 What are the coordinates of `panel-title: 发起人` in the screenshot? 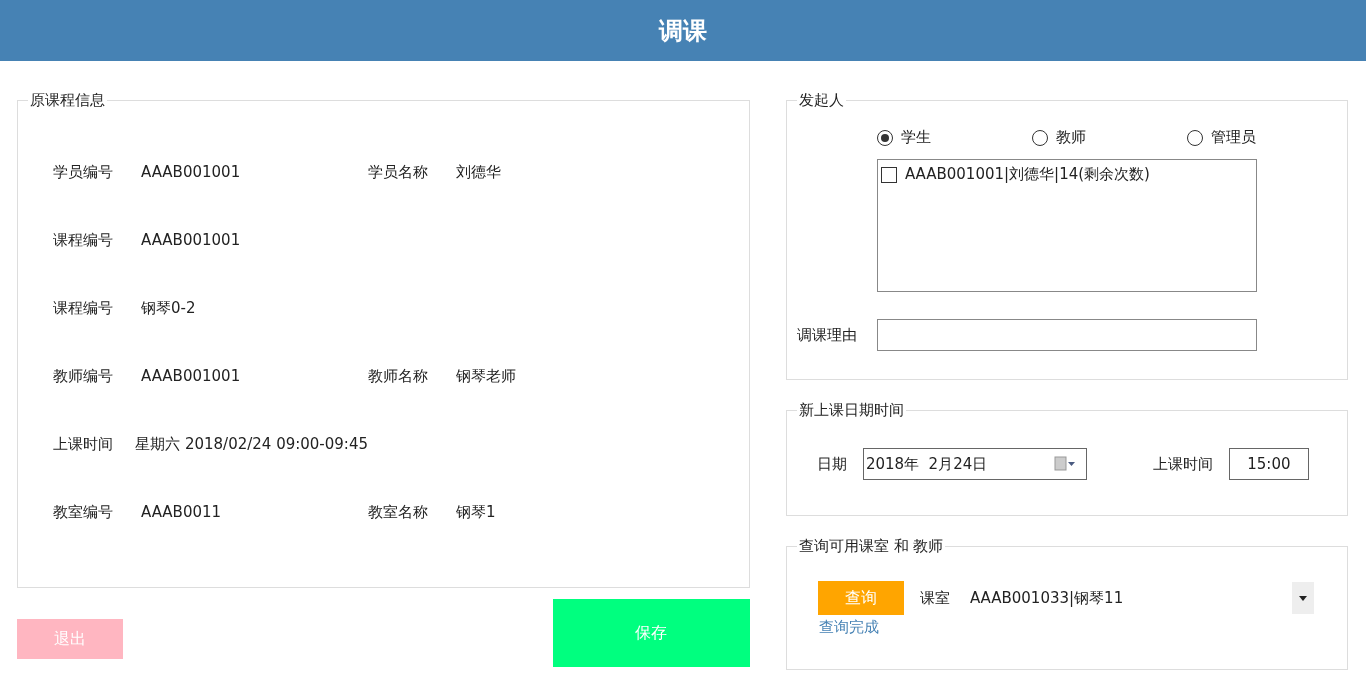 It's located at (821, 100).